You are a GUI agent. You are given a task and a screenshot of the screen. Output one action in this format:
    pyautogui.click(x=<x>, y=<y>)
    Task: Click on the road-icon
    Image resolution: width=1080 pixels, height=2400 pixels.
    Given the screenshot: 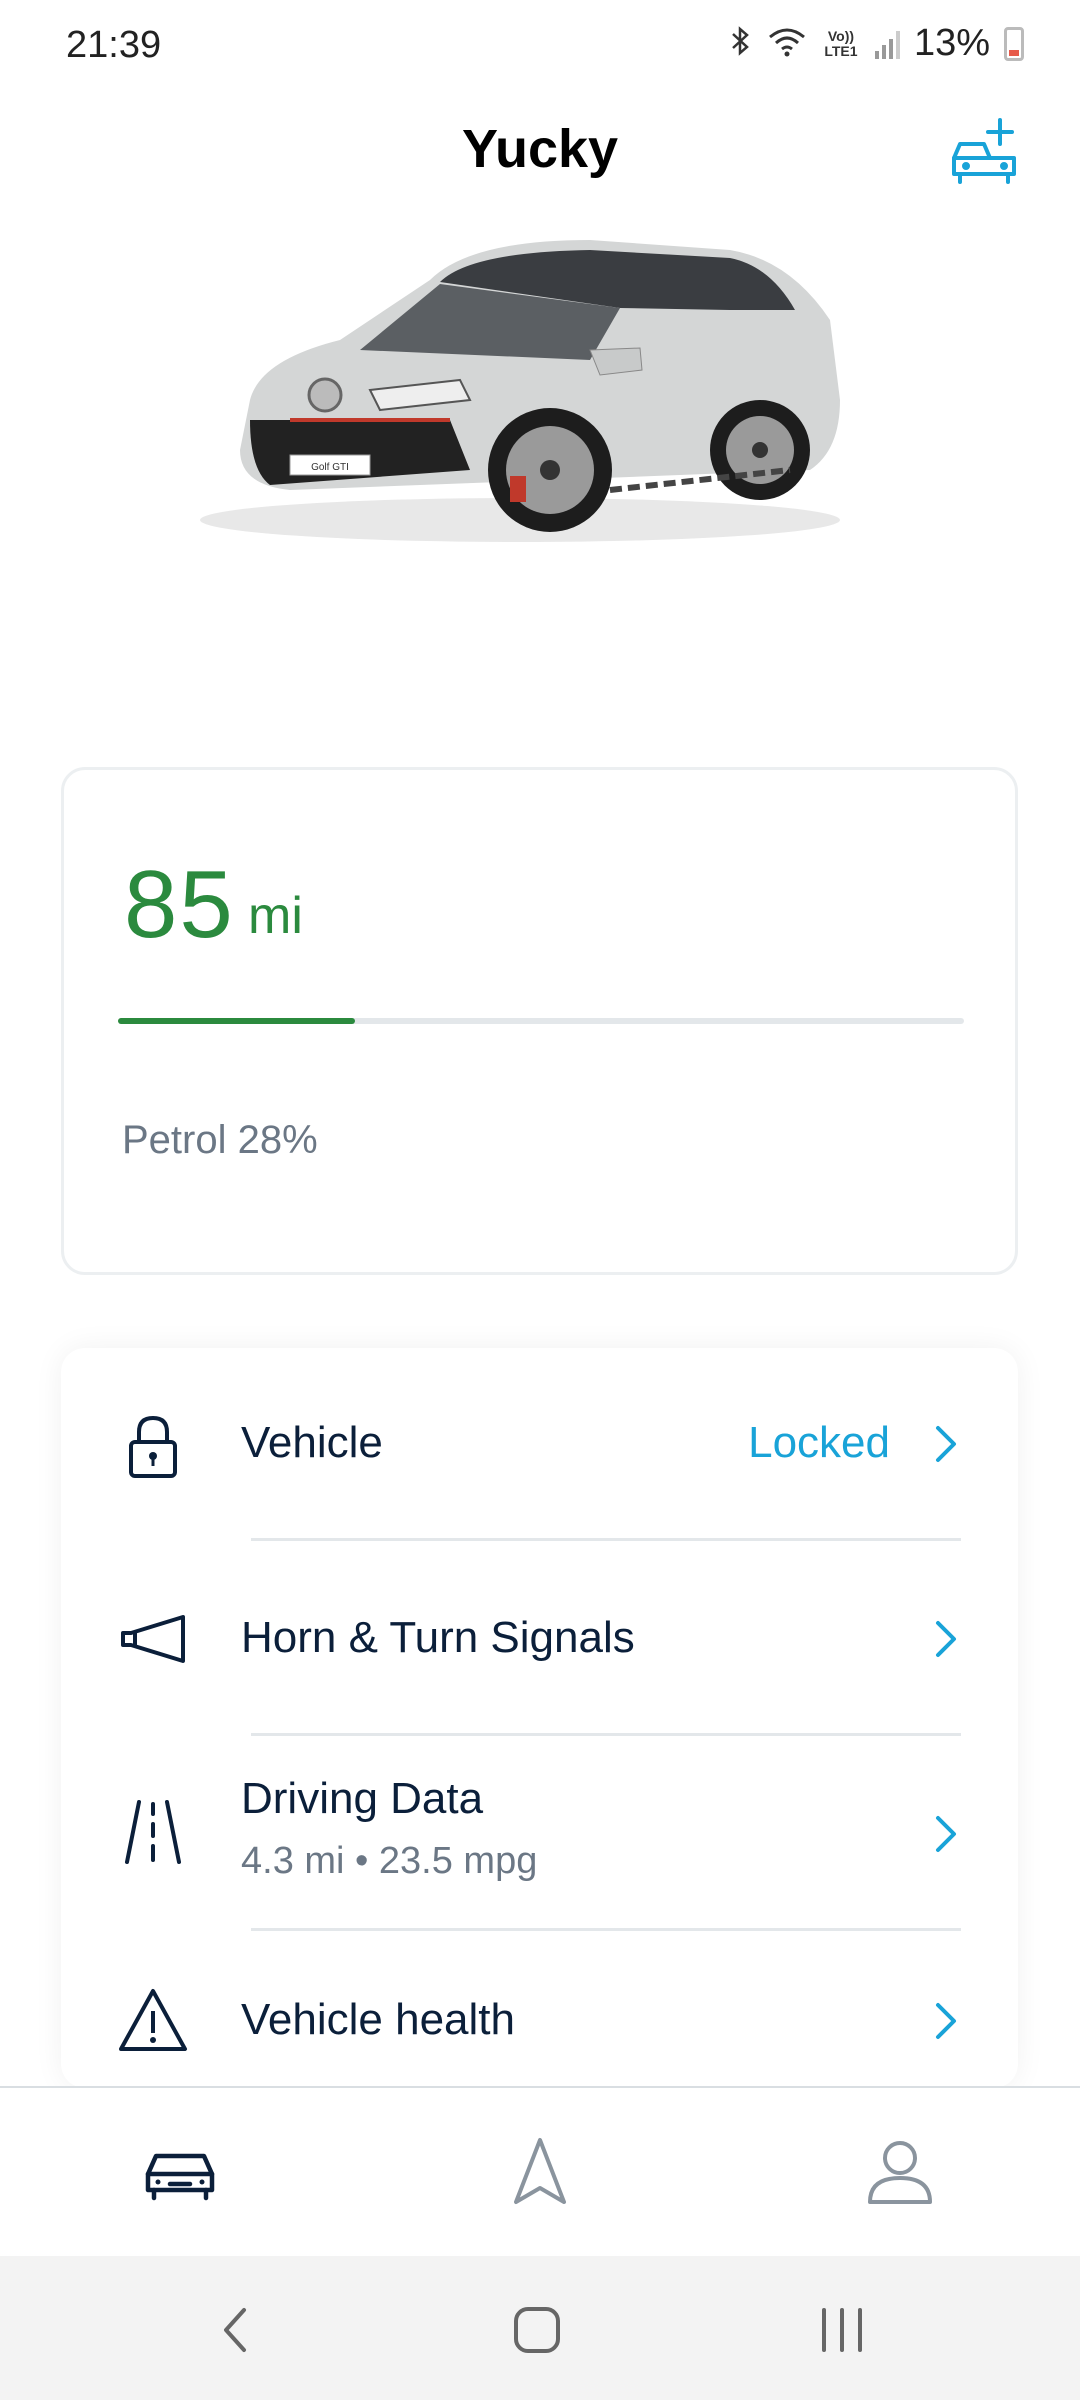 What is the action you would take?
    pyautogui.click(x=153, y=1832)
    